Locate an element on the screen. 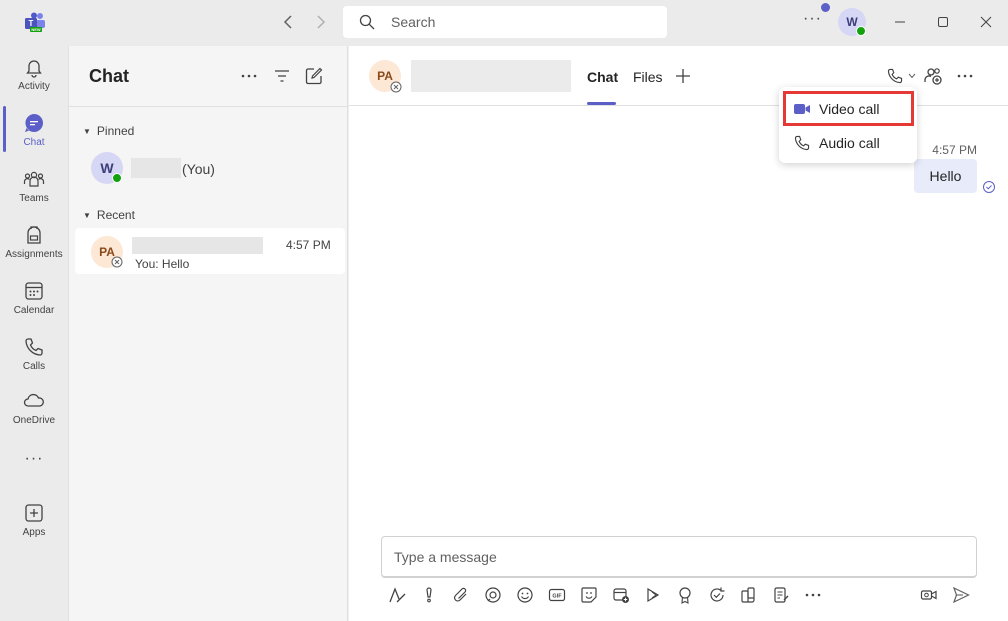 This screenshot has width=1008, height=621. rail-item-chat: Chat is located at coordinates (34, 132).